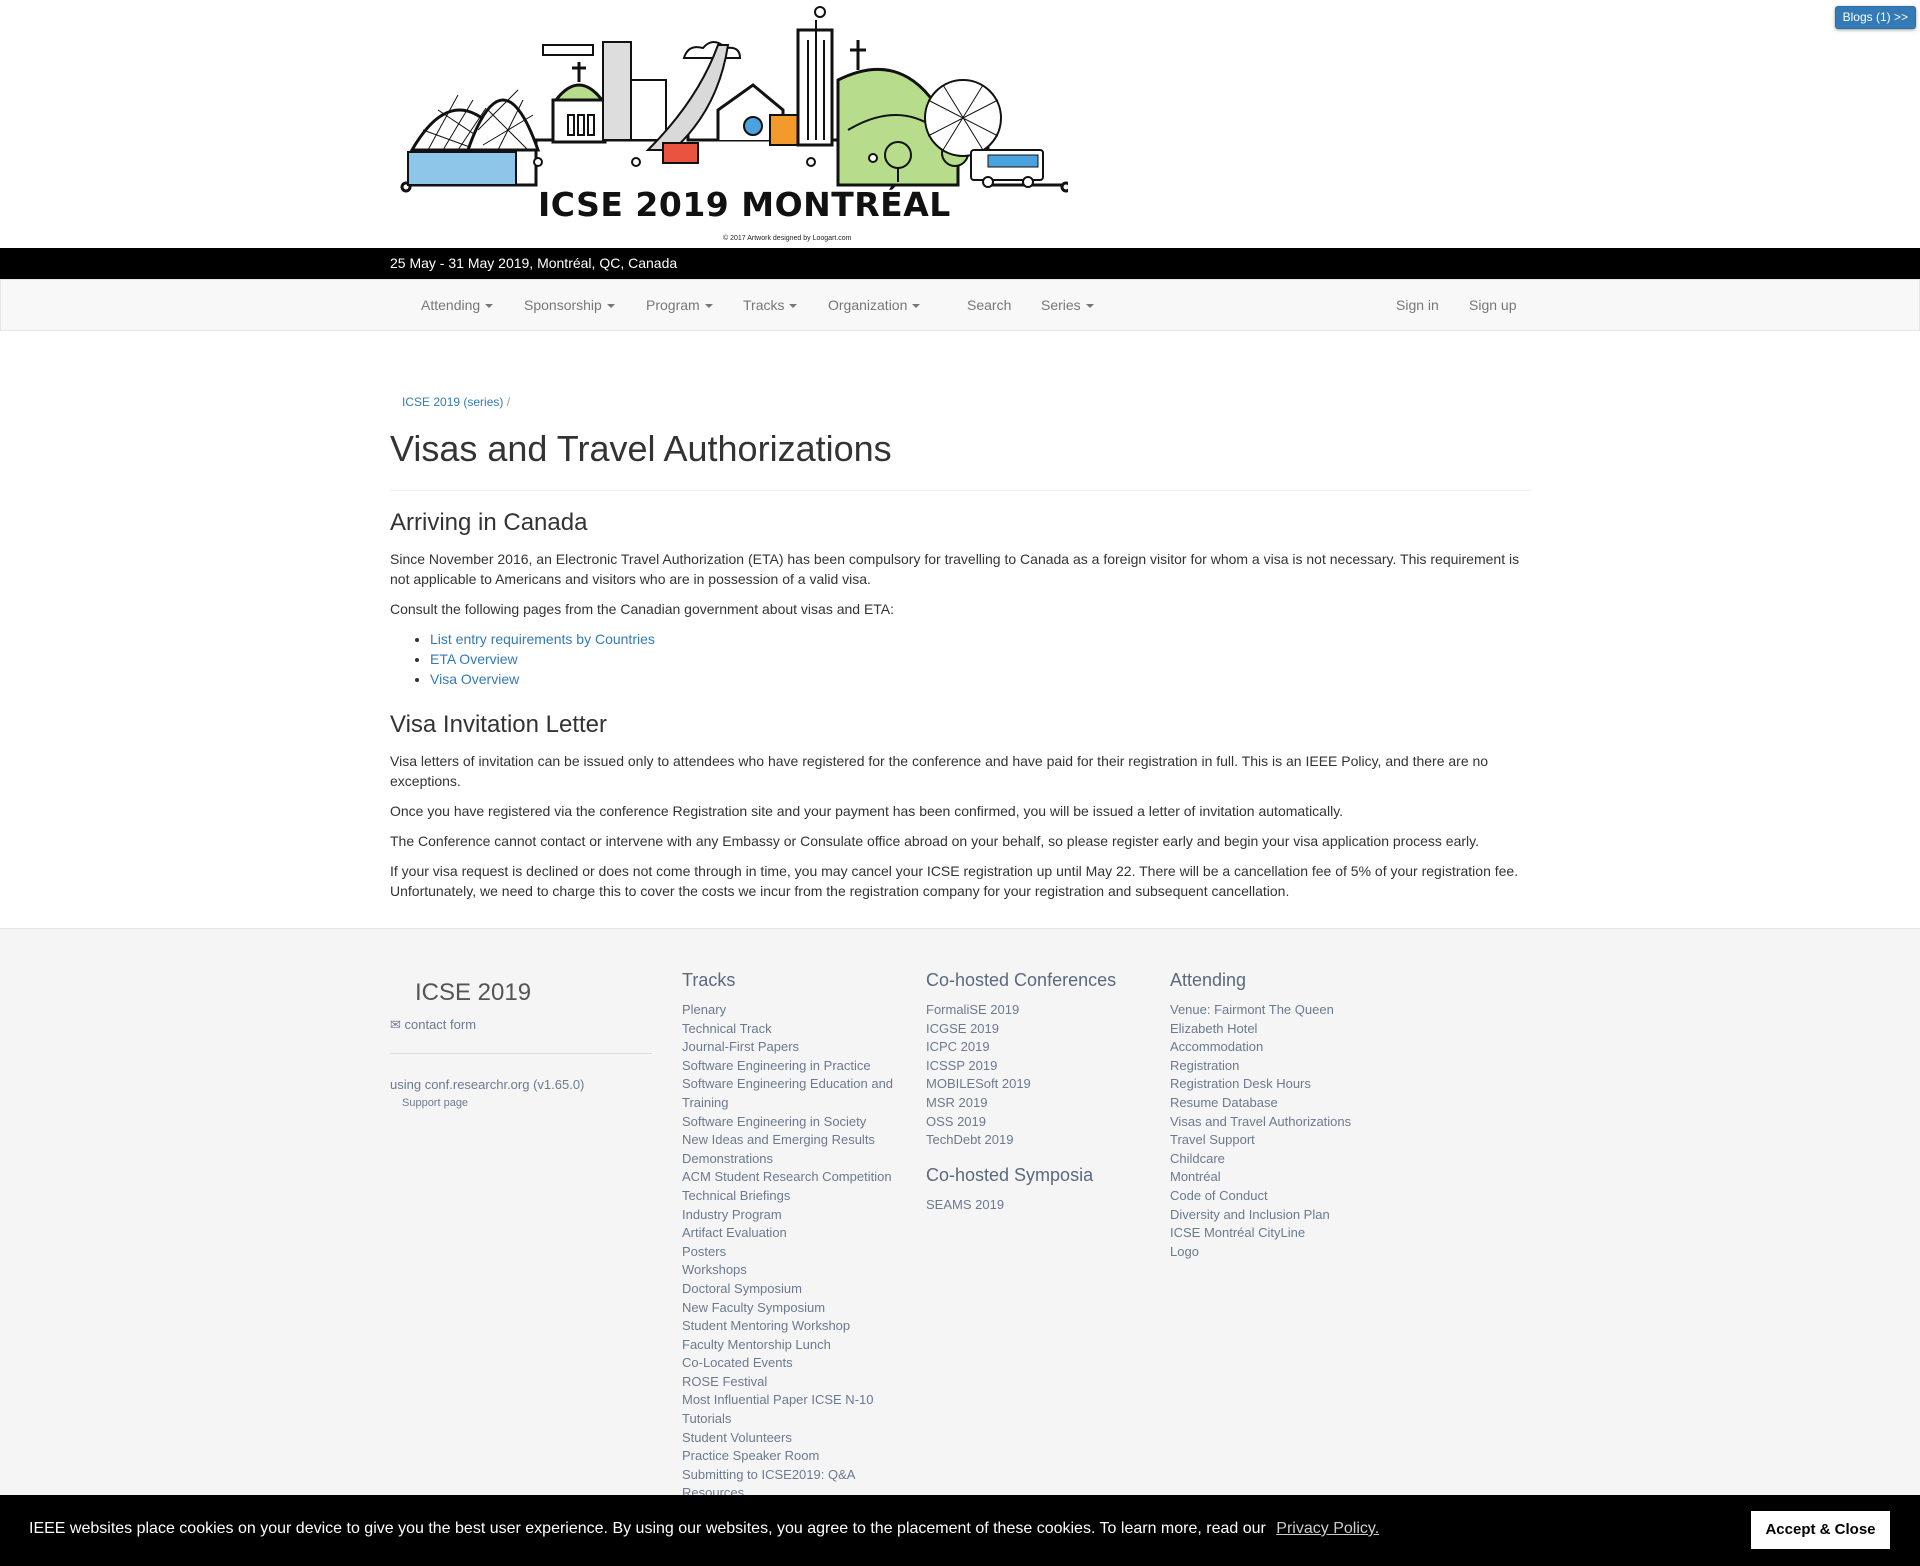 This screenshot has width=1920, height=1566. What do you see at coordinates (1820, 1530) in the screenshot?
I see `accept-close-button: Accept & Close` at bounding box center [1820, 1530].